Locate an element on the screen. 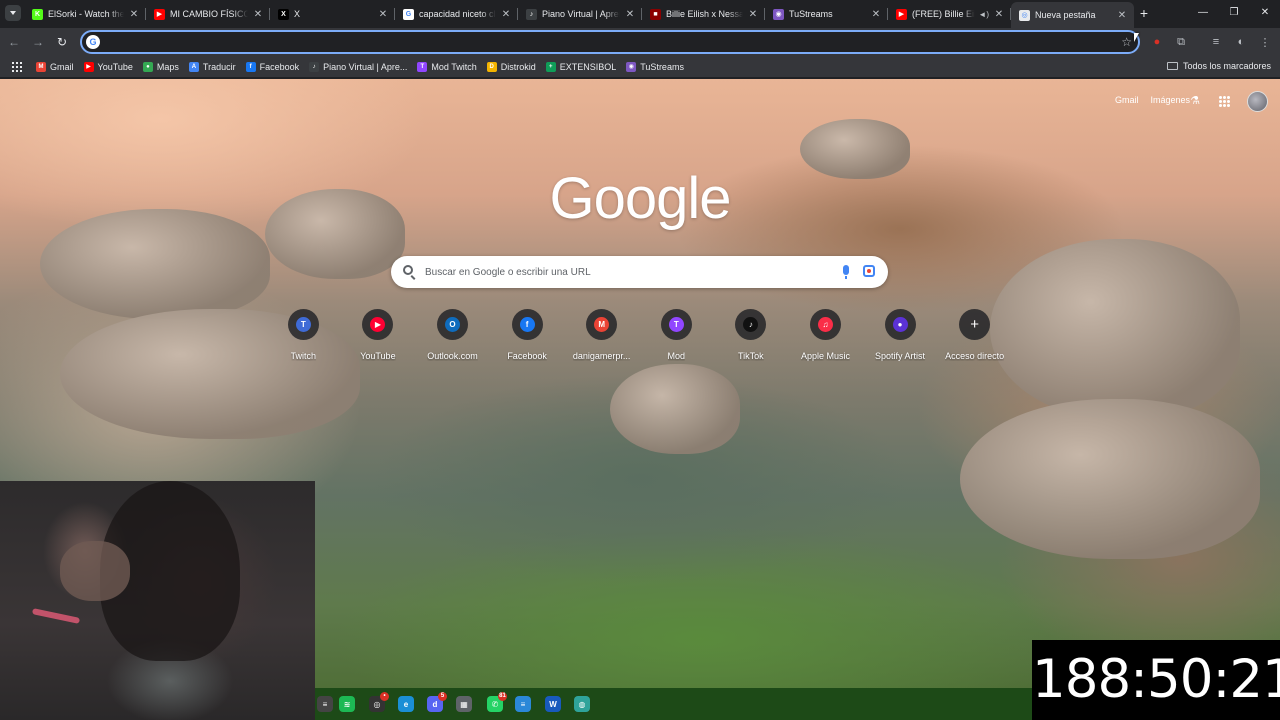 This screenshot has height=720, width=1280. extensions-puzzle-icon: ⧉ is located at coordinates (1181, 42).